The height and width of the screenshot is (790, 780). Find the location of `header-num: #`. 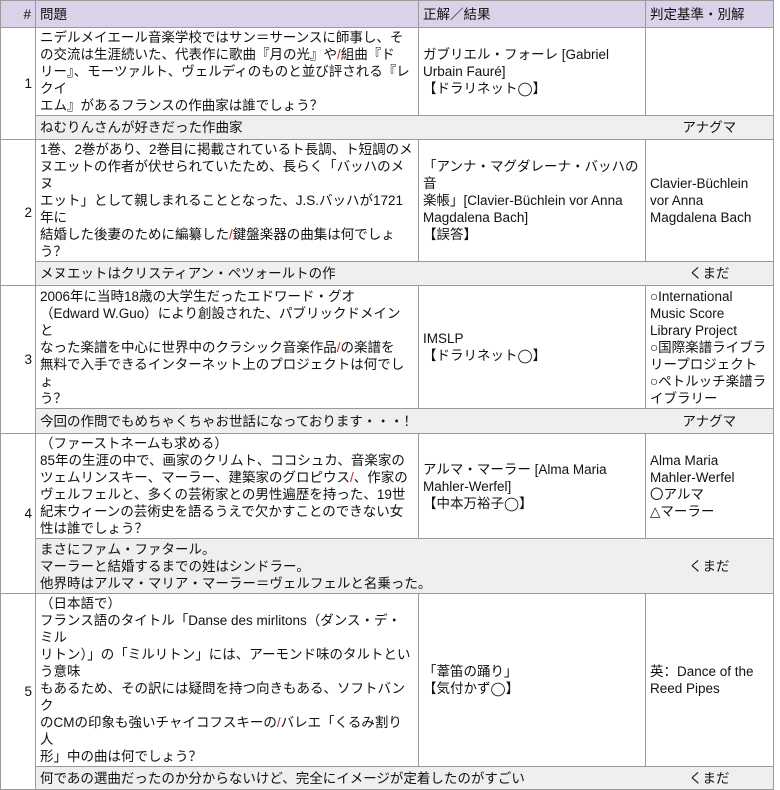

header-num: # is located at coordinates (18, 14).